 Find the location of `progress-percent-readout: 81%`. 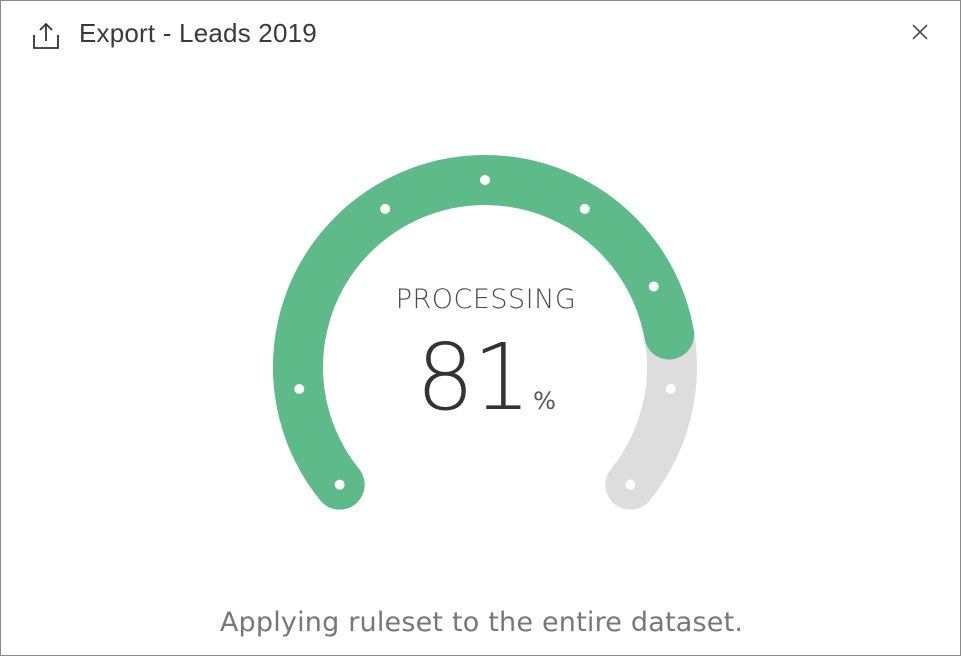

progress-percent-readout: 81% is located at coordinates (486, 378).